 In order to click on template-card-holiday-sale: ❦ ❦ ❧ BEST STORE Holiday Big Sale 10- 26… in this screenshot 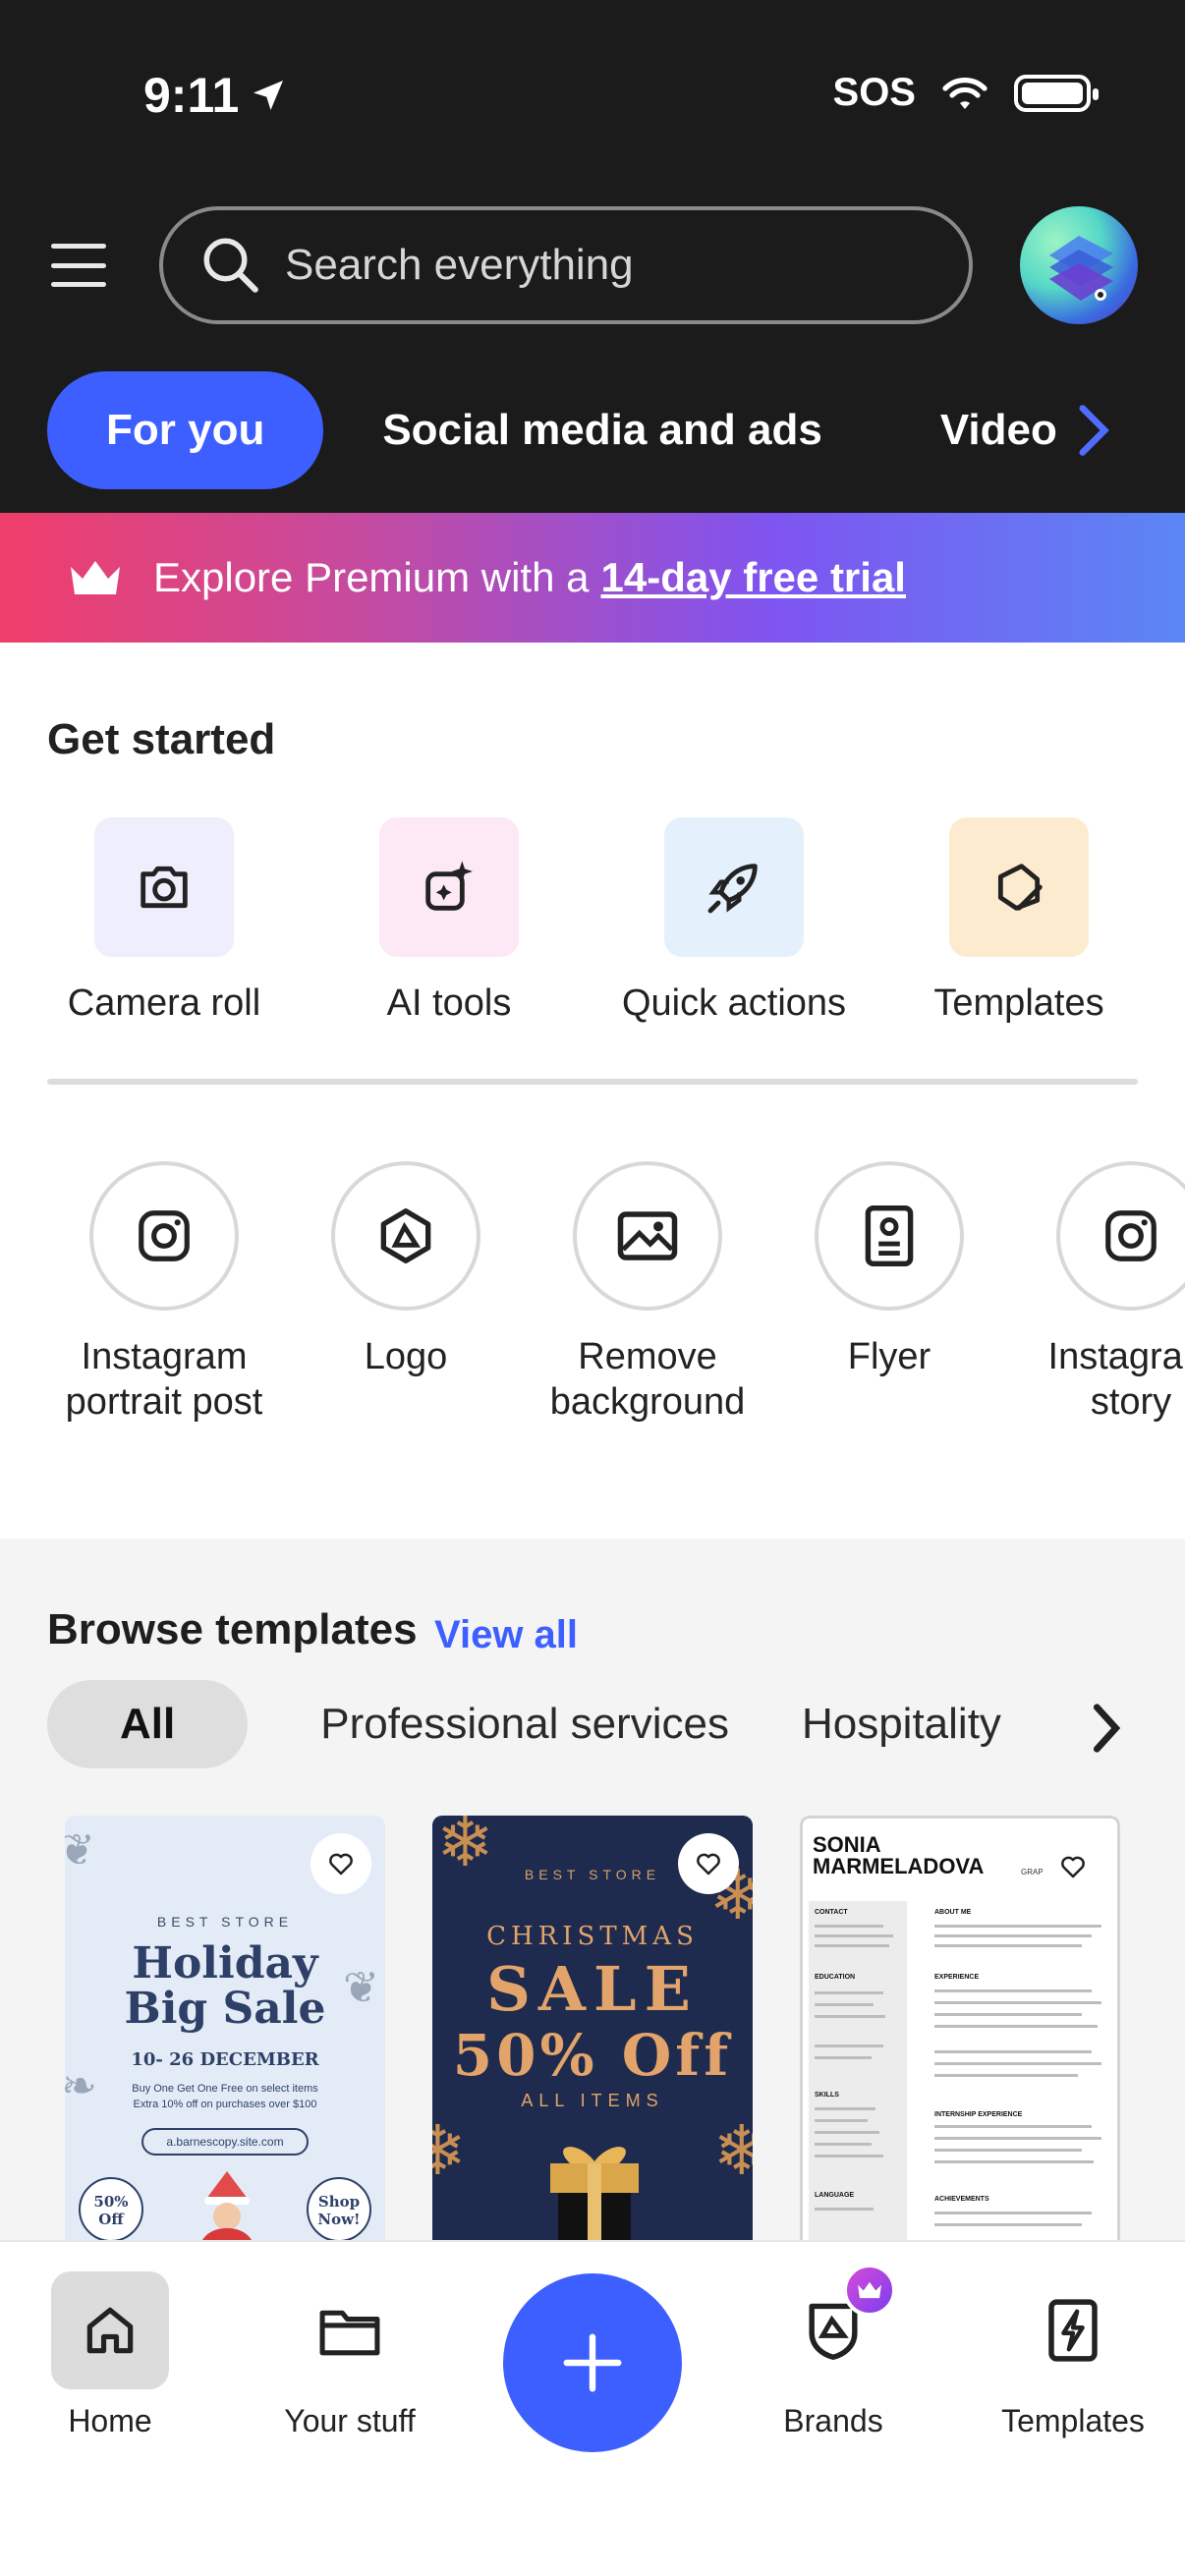, I will do `click(225, 2032)`.